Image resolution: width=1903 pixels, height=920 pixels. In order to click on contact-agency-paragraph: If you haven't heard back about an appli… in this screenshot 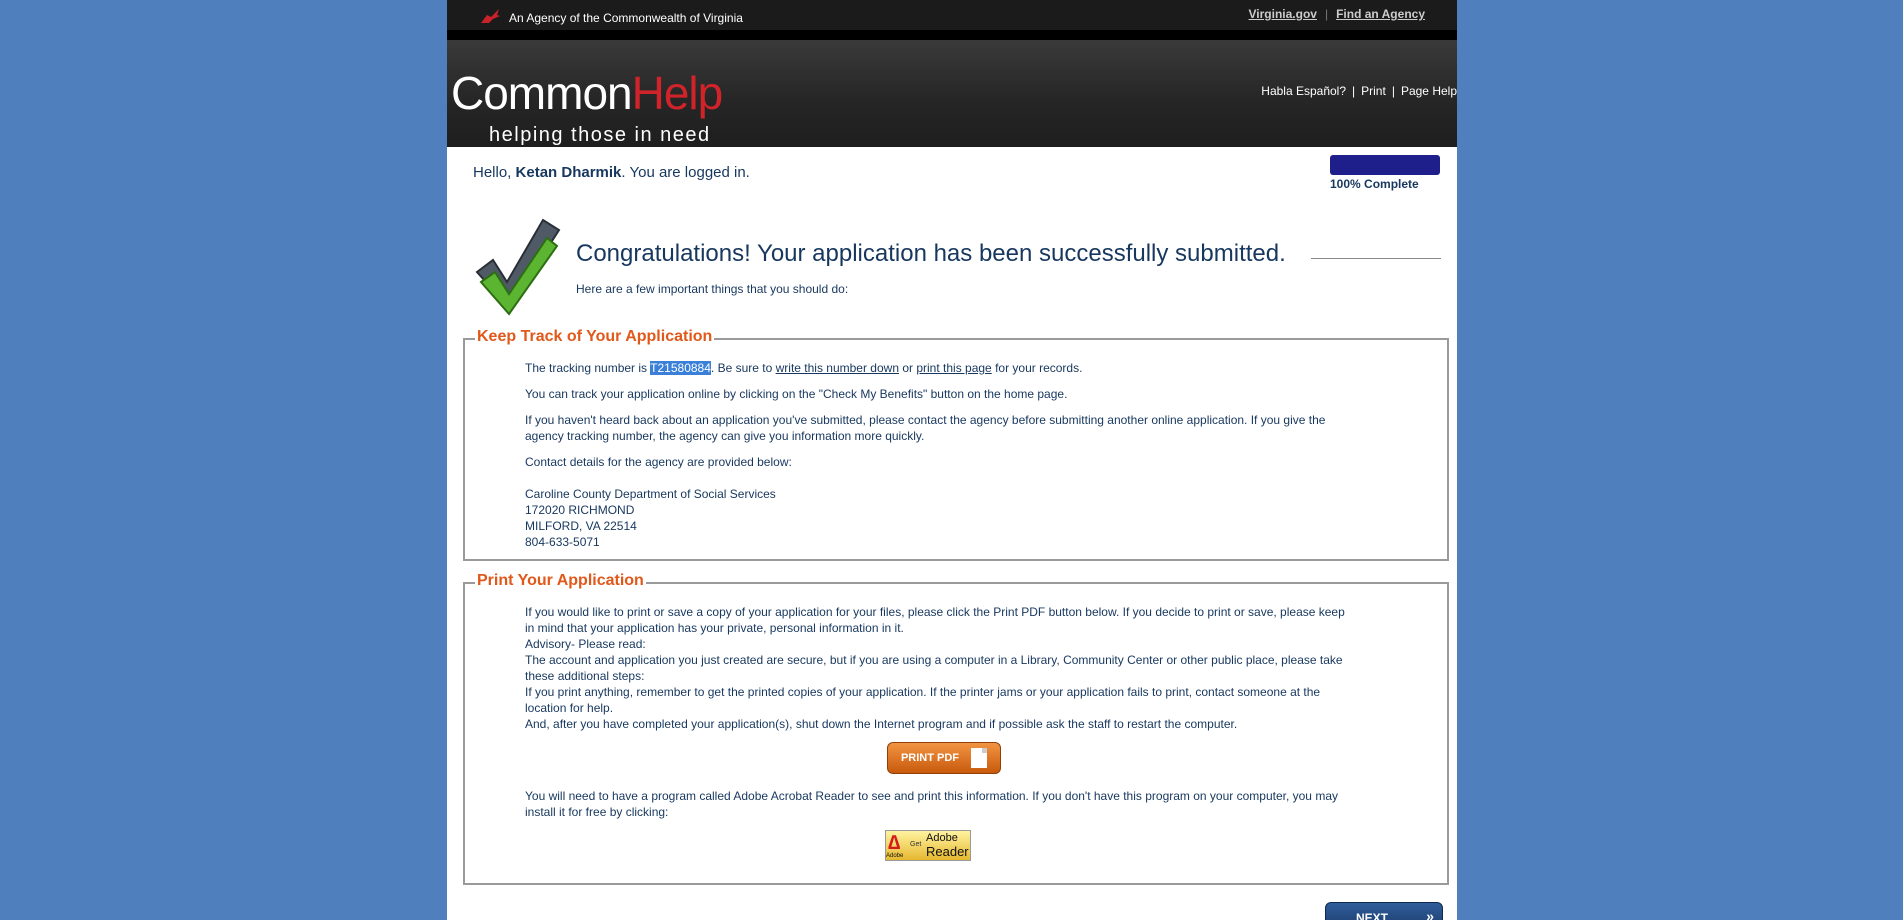, I will do `click(925, 428)`.